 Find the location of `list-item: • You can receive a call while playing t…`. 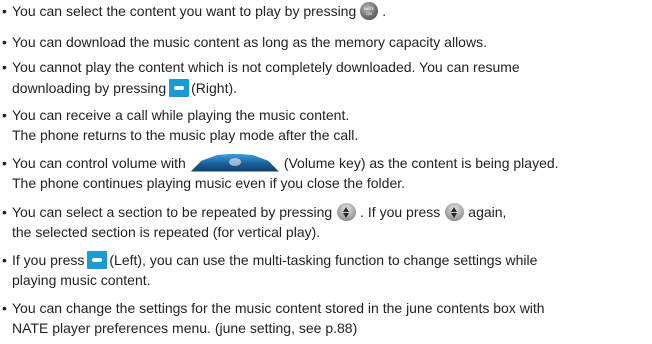

list-item: • You can receive a call while playing t… is located at coordinates (326, 125).